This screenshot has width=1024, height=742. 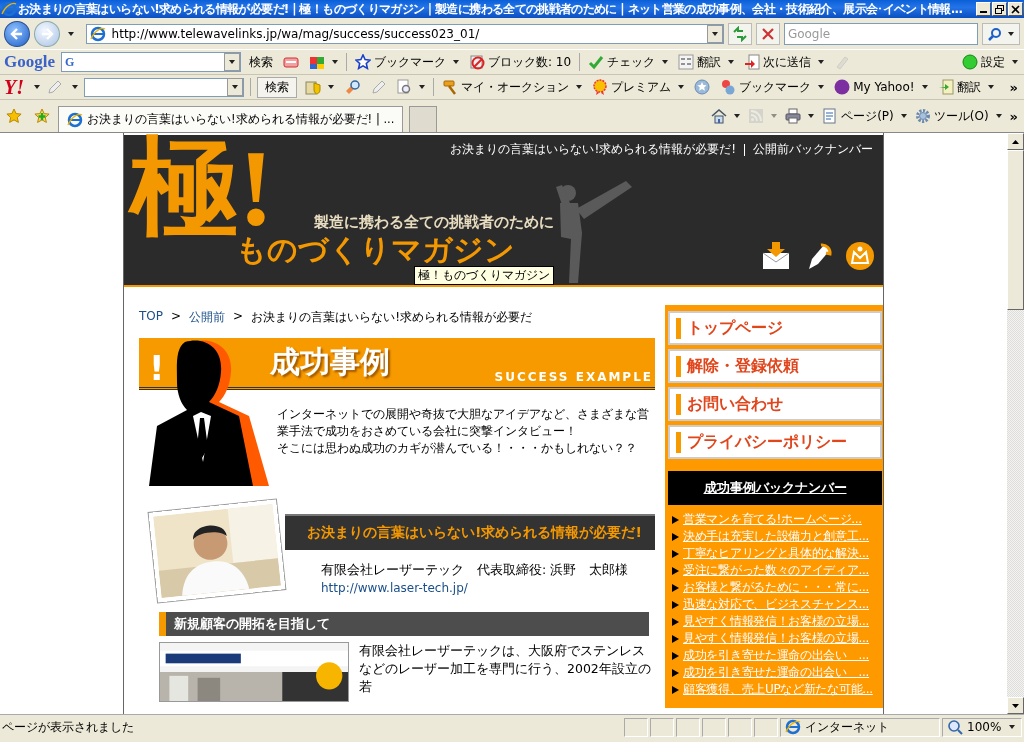 What do you see at coordinates (775, 488) in the screenshot?
I see `backnumber-title-link: 成功事例バックナンバー` at bounding box center [775, 488].